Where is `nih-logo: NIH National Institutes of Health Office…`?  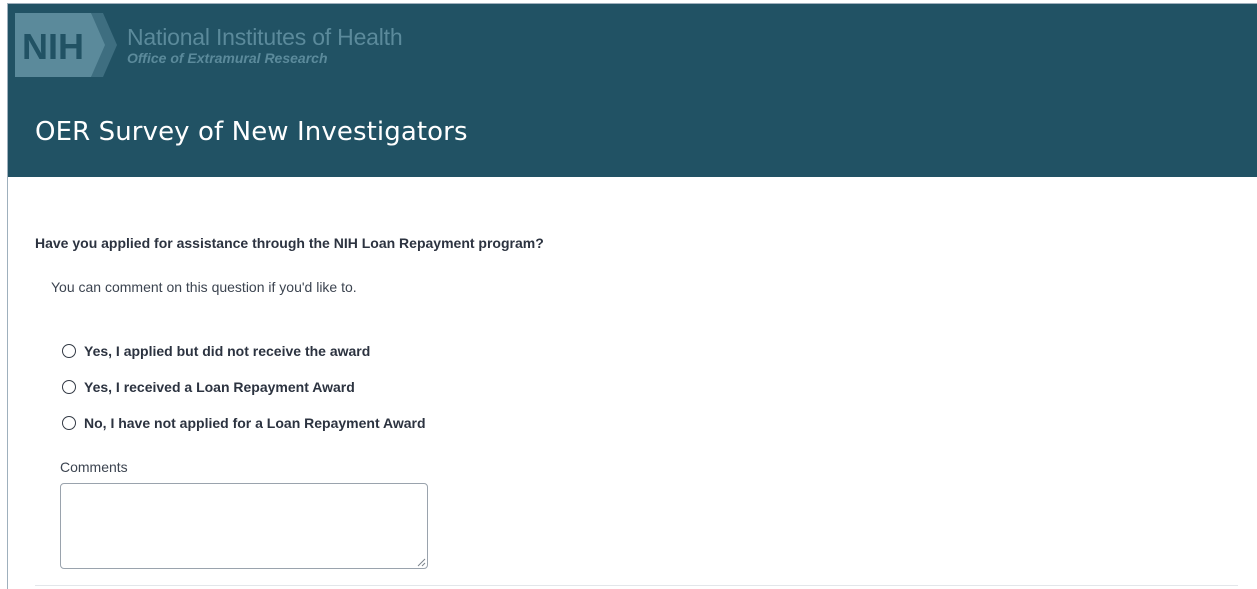
nih-logo: NIH National Institutes of Health Office… is located at coordinates (209, 45).